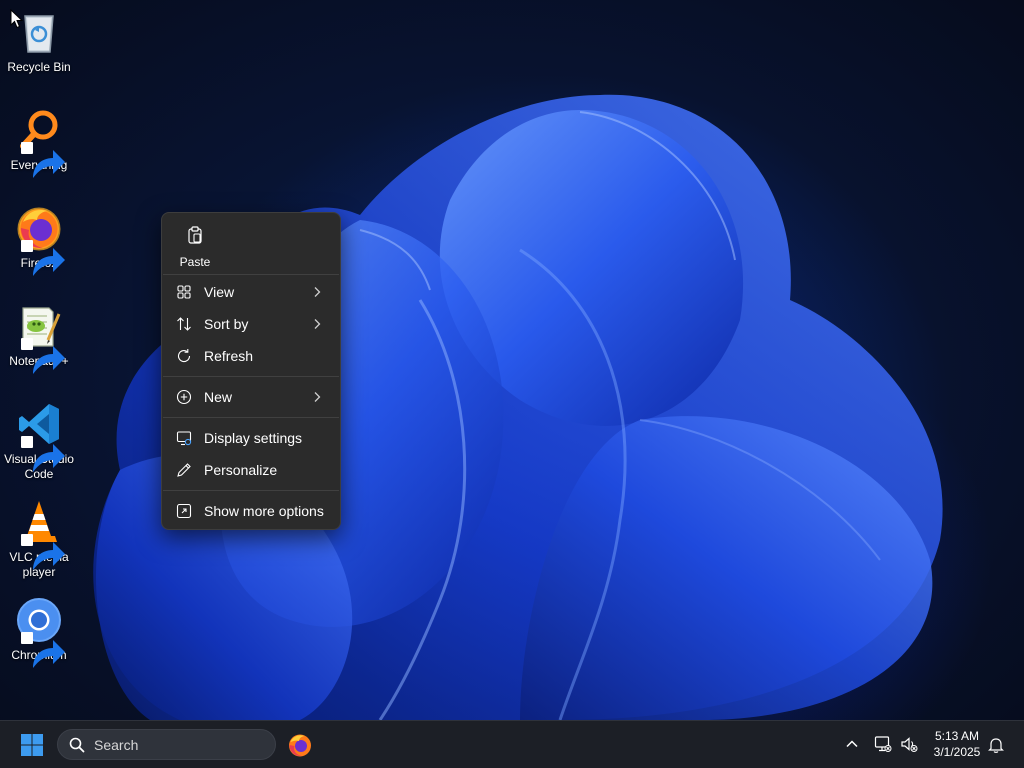 The height and width of the screenshot is (768, 1024). What do you see at coordinates (116, 745) in the screenshot?
I see `search-placeholder: Search` at bounding box center [116, 745].